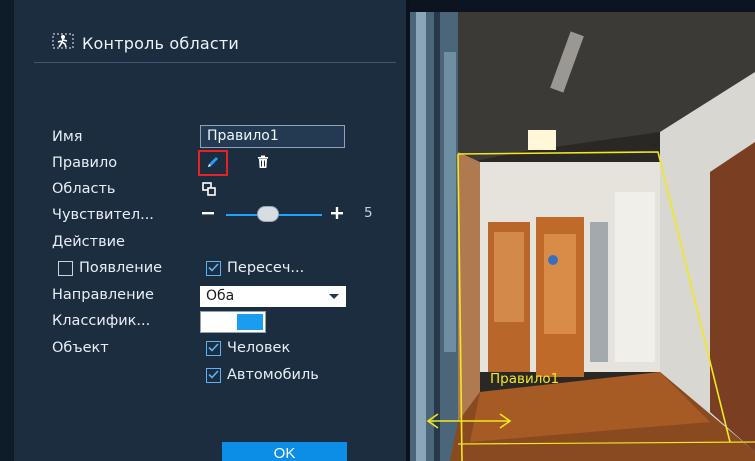 This screenshot has height=461, width=755. I want to click on name-input: Правило1, so click(272, 136).